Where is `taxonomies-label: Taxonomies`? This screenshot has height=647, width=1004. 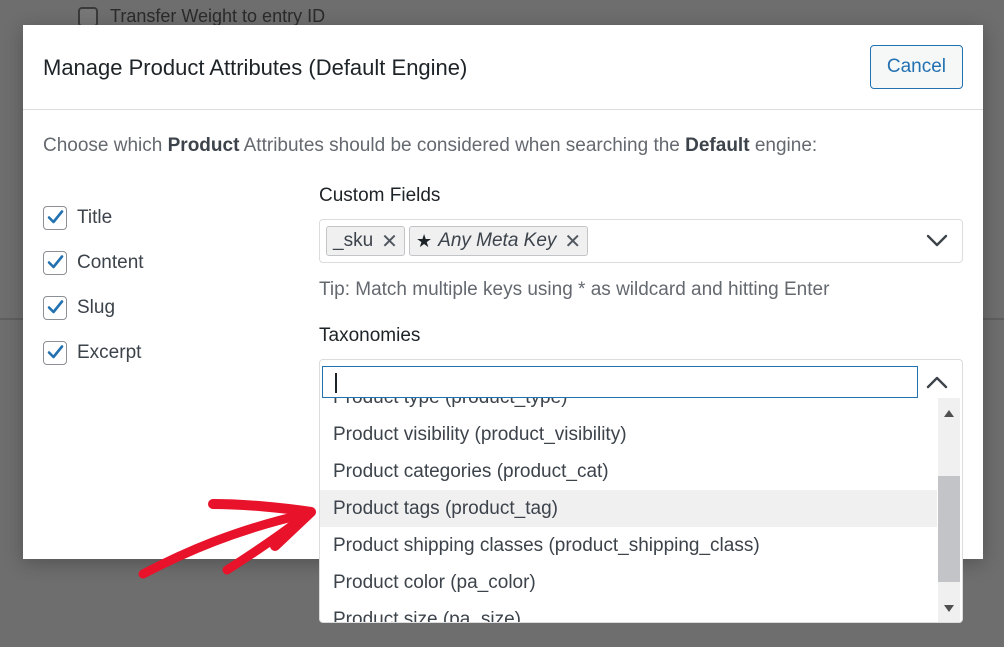
taxonomies-label: Taxonomies is located at coordinates (370, 335).